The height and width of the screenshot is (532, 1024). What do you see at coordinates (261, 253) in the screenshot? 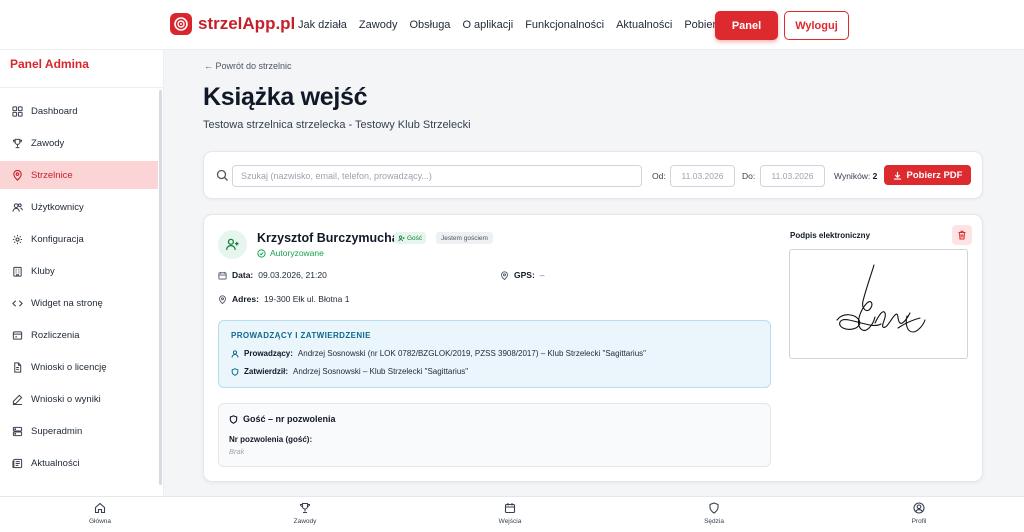
I see `check-circle-icon` at bounding box center [261, 253].